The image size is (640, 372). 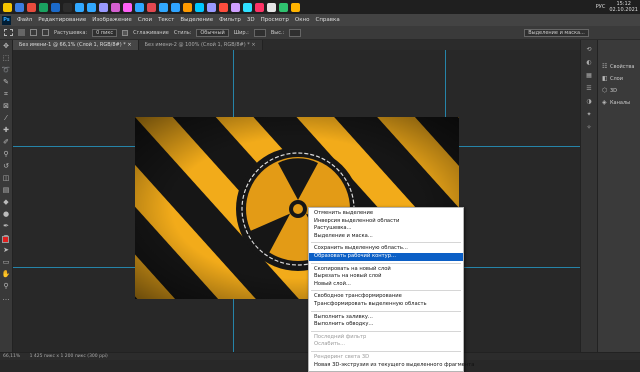 What do you see at coordinates (76, 45) in the screenshot?
I see `document-tab: Без имени-1 @ 66,1% (Слой 1, RGB/8#) * ×` at bounding box center [76, 45].